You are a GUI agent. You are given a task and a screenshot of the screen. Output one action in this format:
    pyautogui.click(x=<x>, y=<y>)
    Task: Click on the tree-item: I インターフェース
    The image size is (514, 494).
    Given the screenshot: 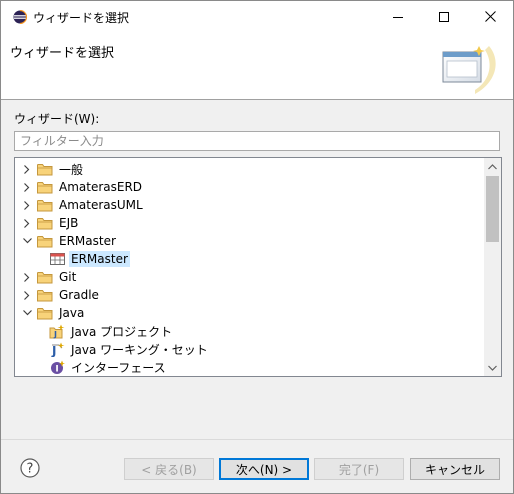 What is the action you would take?
    pyautogui.click(x=258, y=367)
    